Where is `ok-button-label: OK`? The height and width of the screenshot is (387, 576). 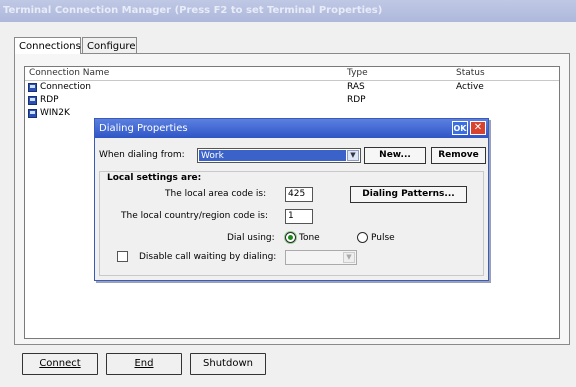
ok-button-label: OK is located at coordinates (460, 128).